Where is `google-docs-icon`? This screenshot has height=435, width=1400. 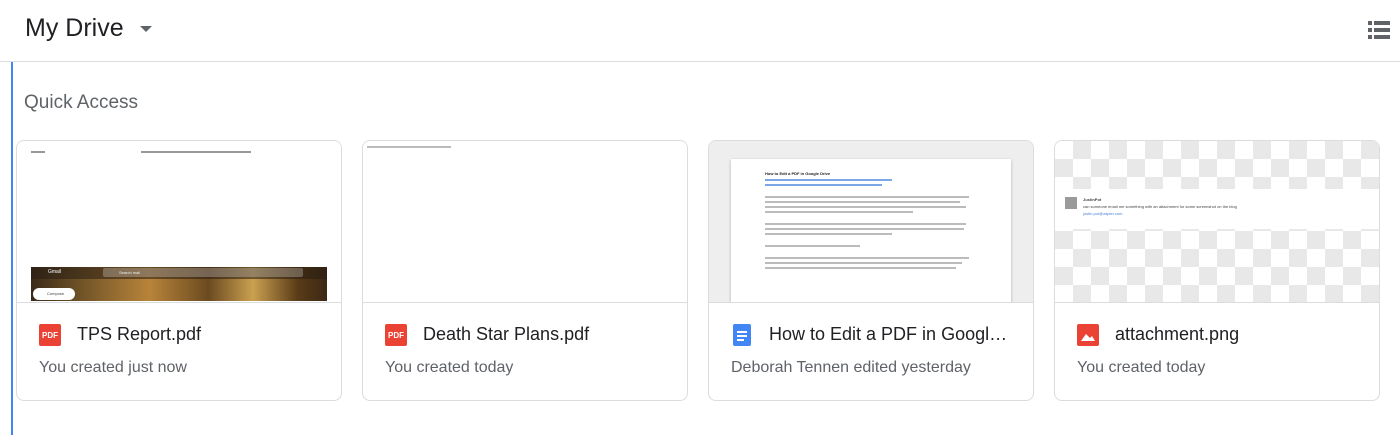 google-docs-icon is located at coordinates (742, 335).